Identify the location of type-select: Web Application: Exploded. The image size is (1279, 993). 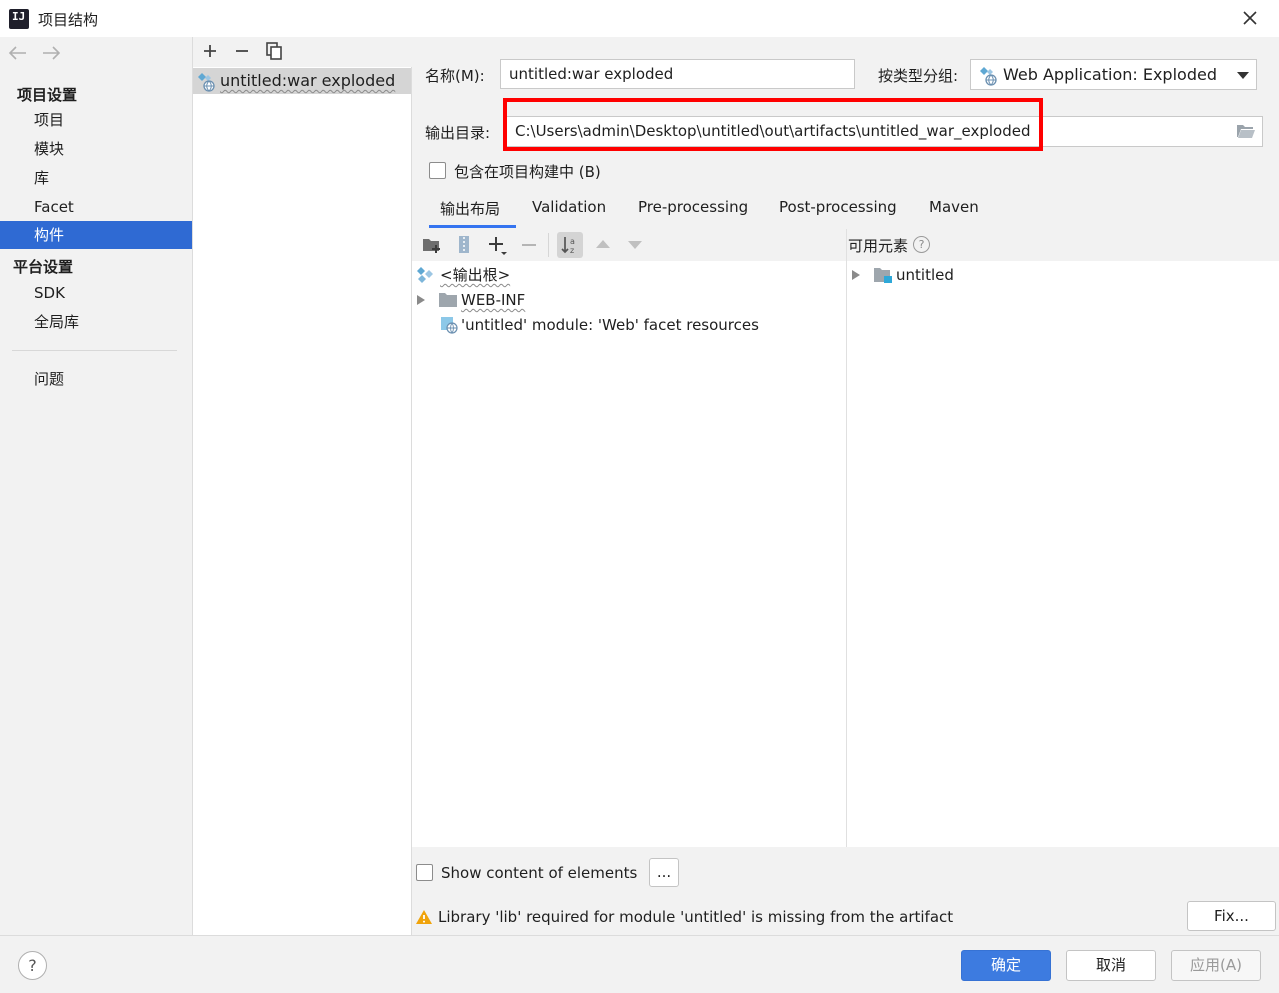
(1113, 74).